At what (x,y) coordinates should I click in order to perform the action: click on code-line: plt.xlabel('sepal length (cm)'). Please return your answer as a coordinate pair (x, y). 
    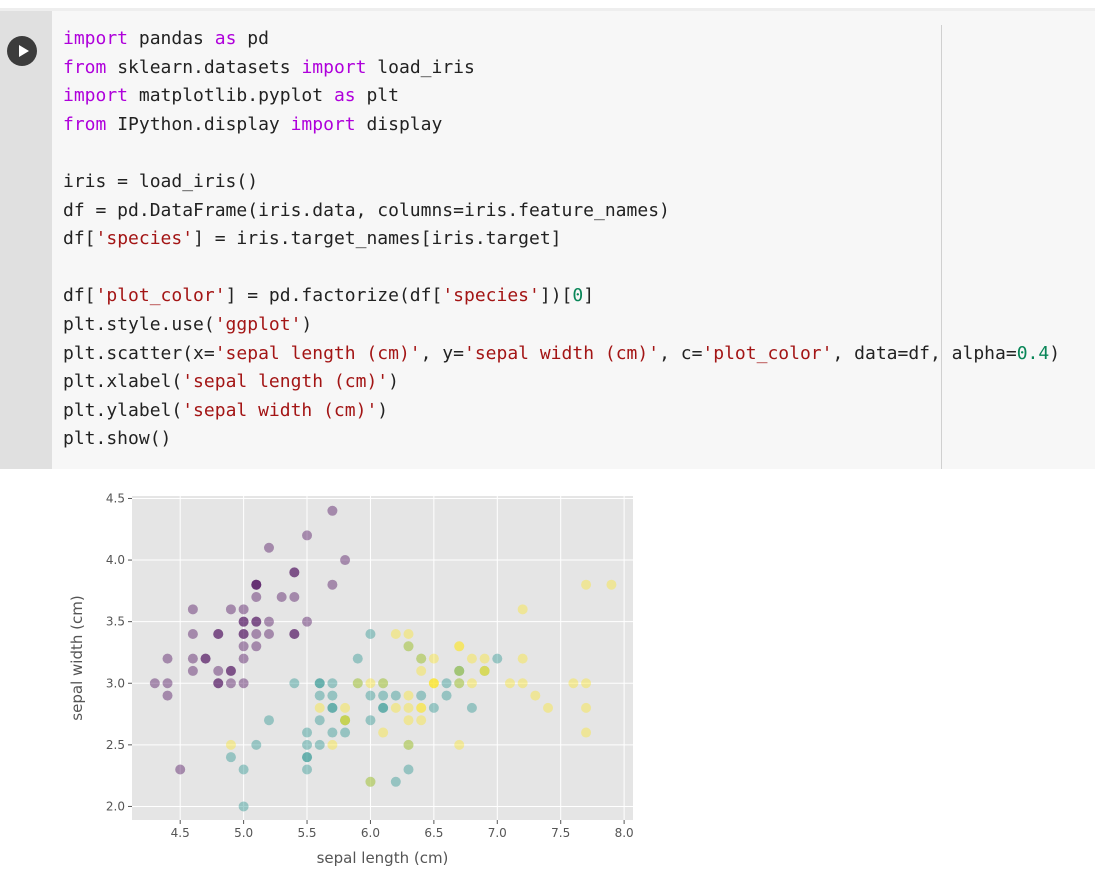
    Looking at the image, I should click on (561, 382).